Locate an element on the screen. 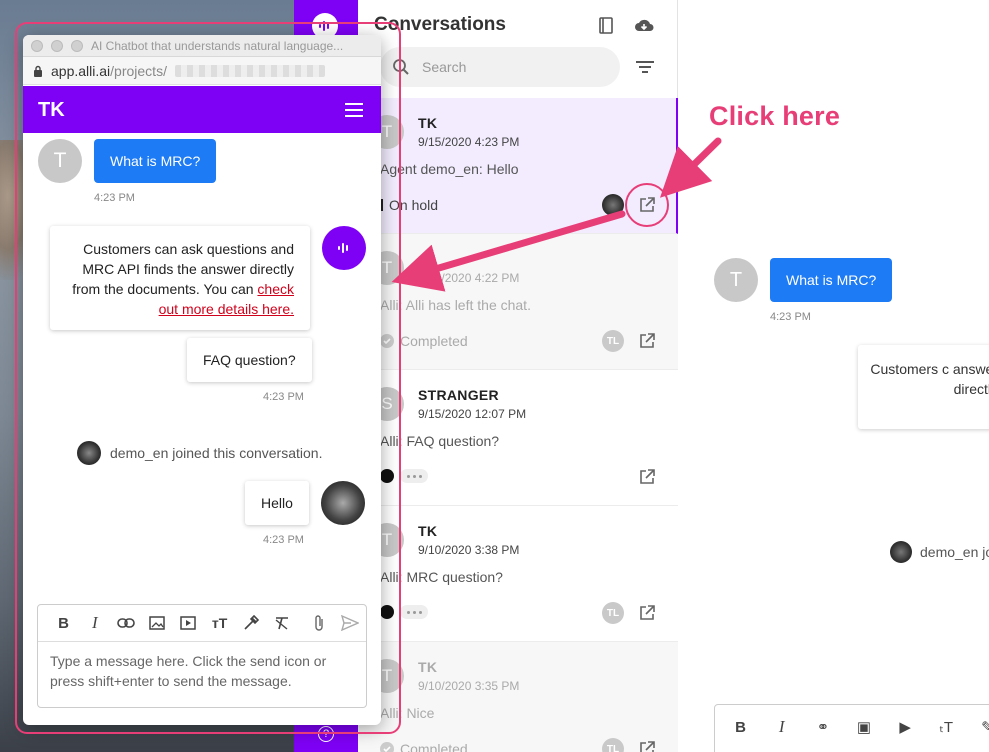 The image size is (989, 752). book-icon is located at coordinates (606, 25).